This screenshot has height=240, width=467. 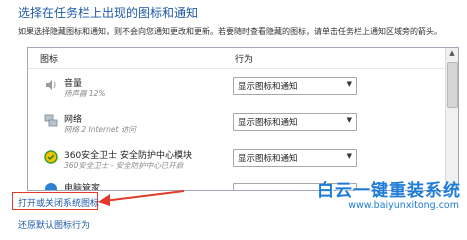 I want to click on list-item: 音量 扬声器 12% 显示图标和通知 ▼, so click(x=238, y=87).